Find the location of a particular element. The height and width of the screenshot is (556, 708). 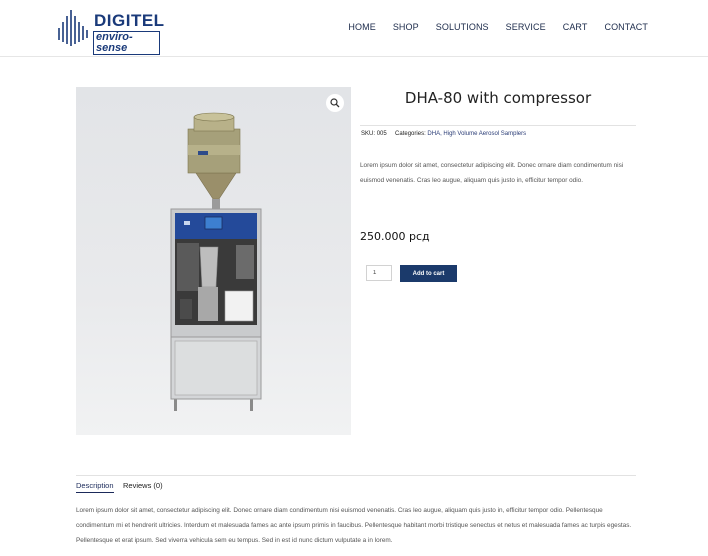

categories-label: Categories: is located at coordinates (410, 134).